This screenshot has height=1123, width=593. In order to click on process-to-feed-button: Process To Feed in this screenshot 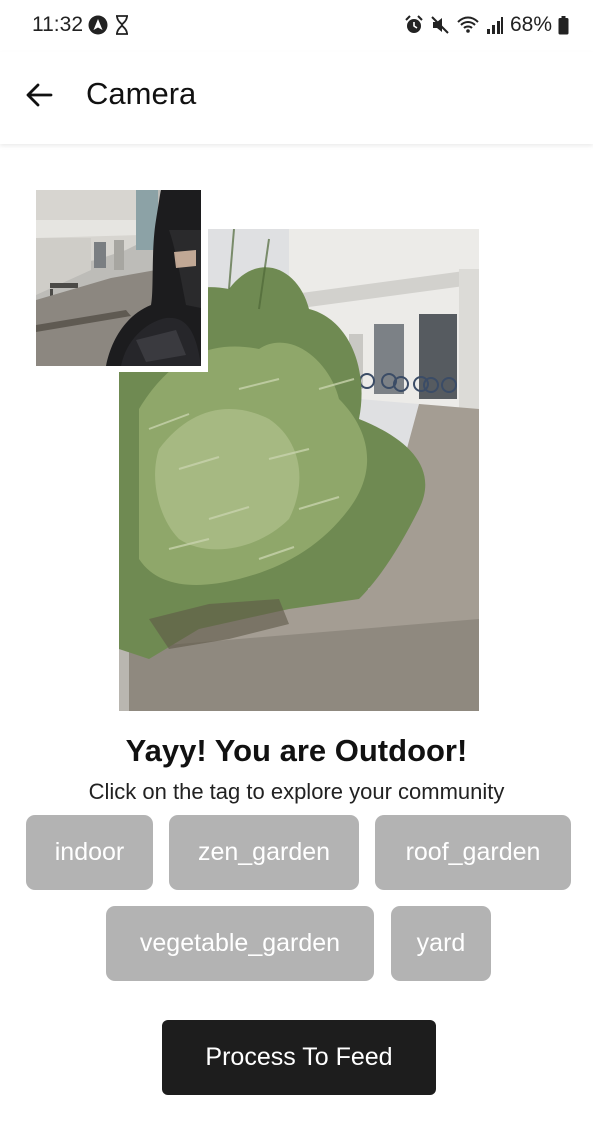, I will do `click(299, 1057)`.